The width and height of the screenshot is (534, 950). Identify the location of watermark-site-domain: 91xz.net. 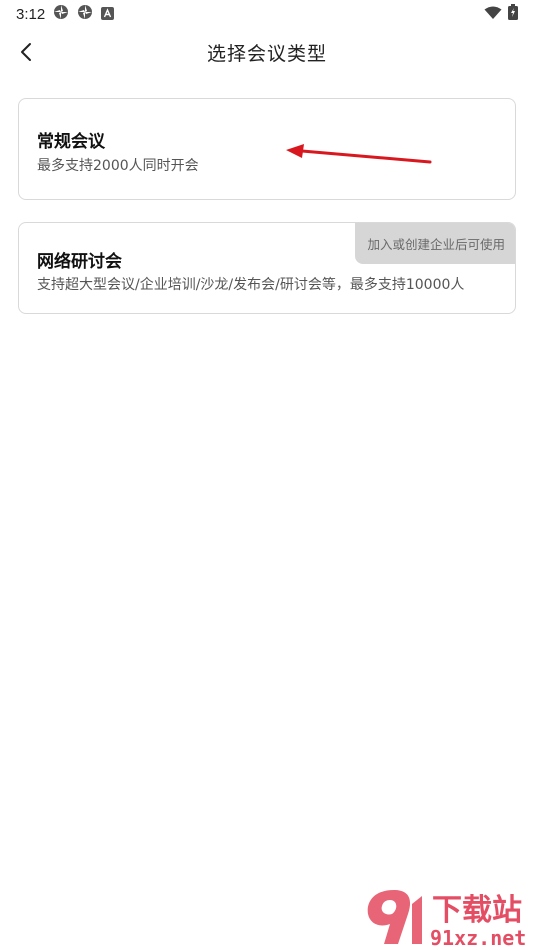
(478, 938).